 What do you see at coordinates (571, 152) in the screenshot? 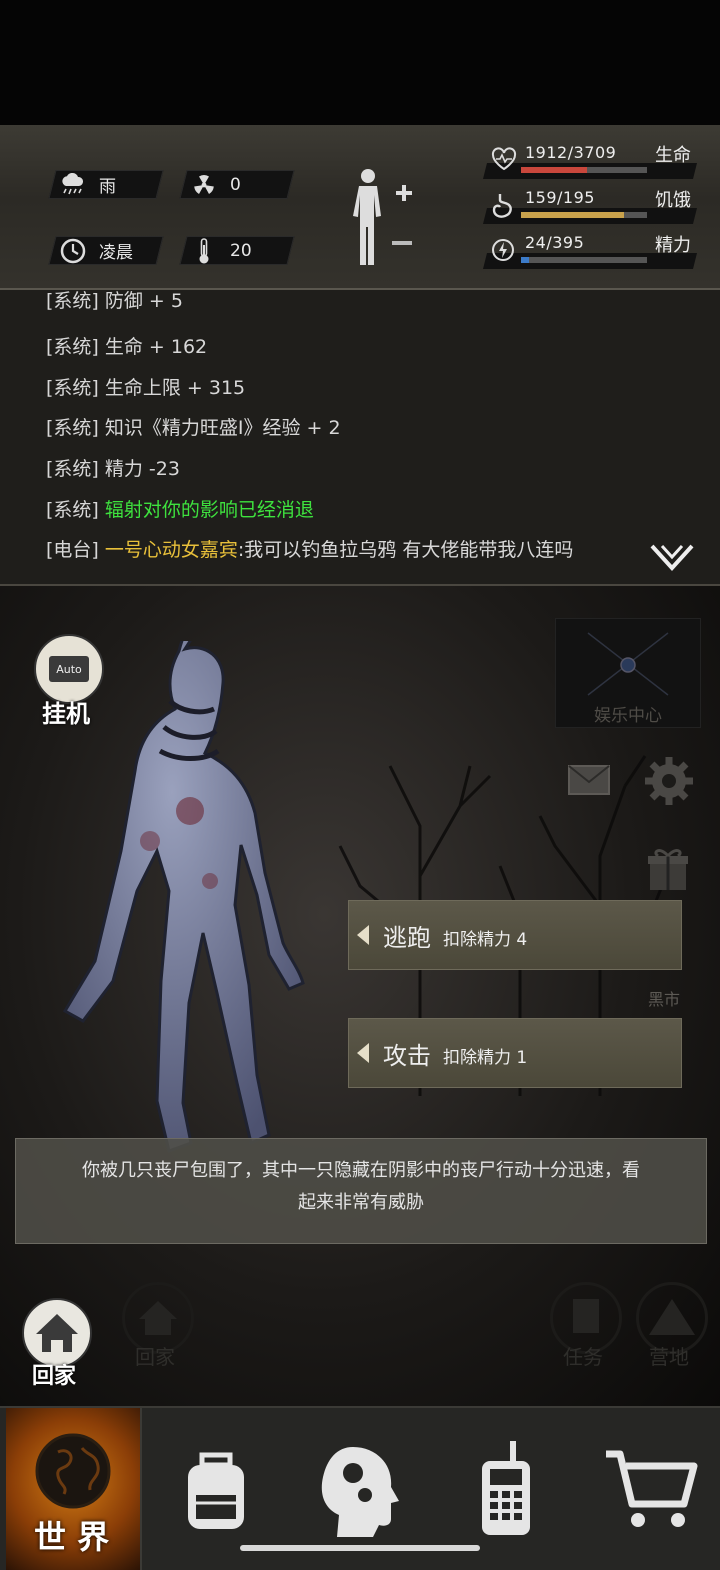
I see `life-value: 1912/3709` at bounding box center [571, 152].